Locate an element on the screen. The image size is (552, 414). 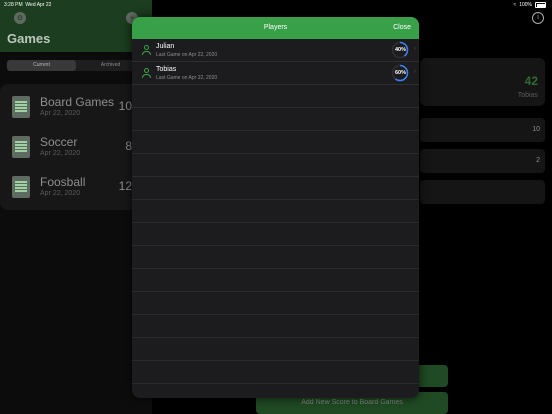
modal-title: Players is located at coordinates (275, 27).